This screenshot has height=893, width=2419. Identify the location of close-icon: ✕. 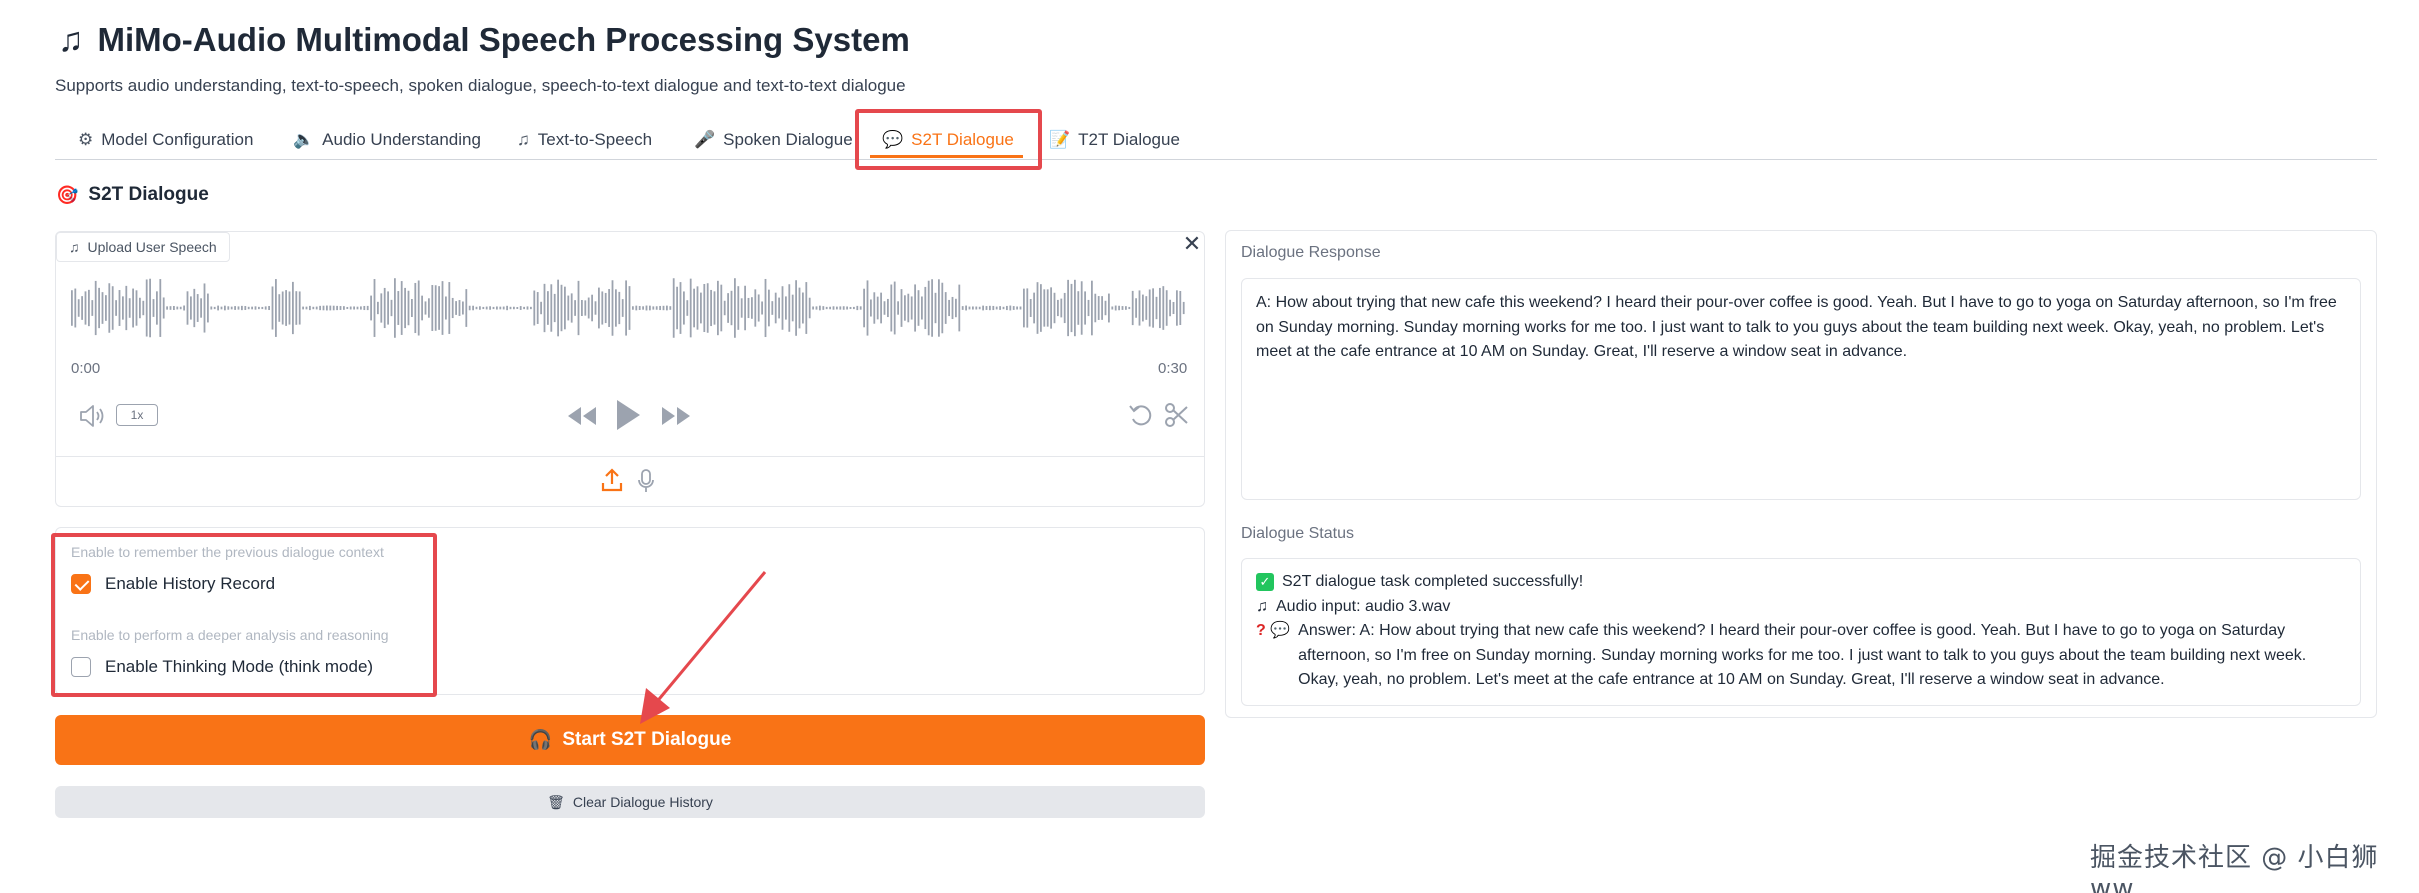
(1192, 244).